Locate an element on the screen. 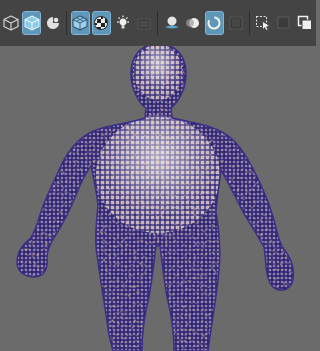  depth-of-field-icon is located at coordinates (235, 23).